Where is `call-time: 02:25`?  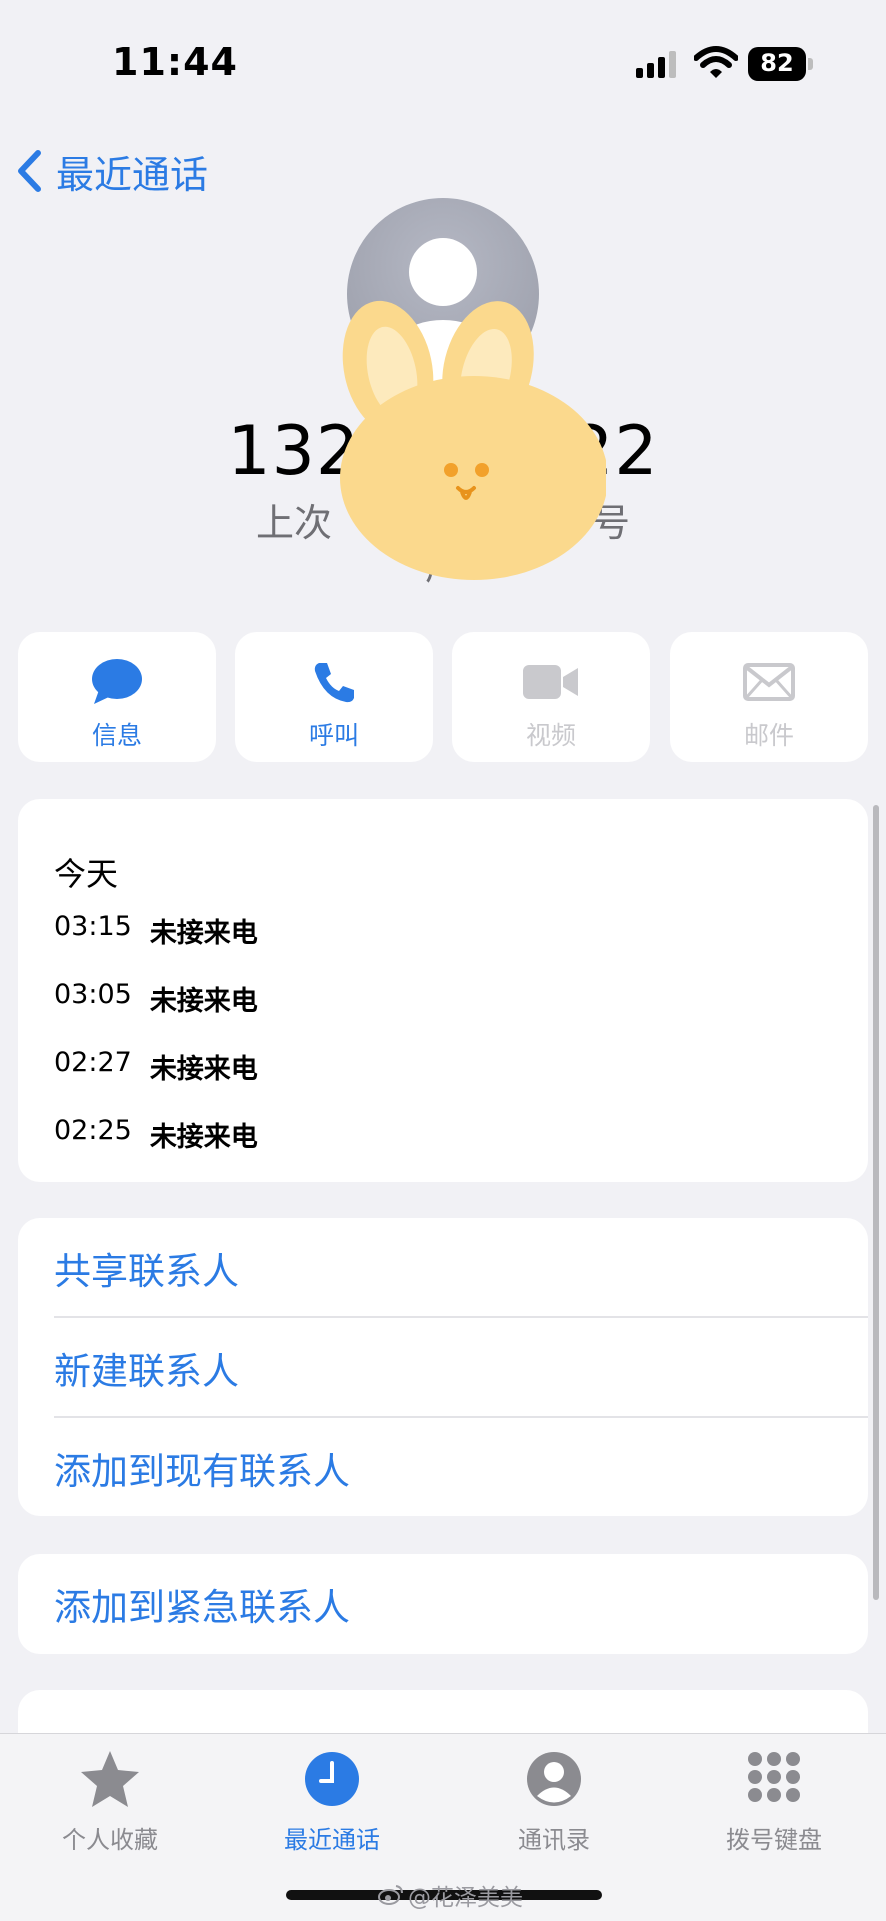
call-time: 02:25 is located at coordinates (93, 1130).